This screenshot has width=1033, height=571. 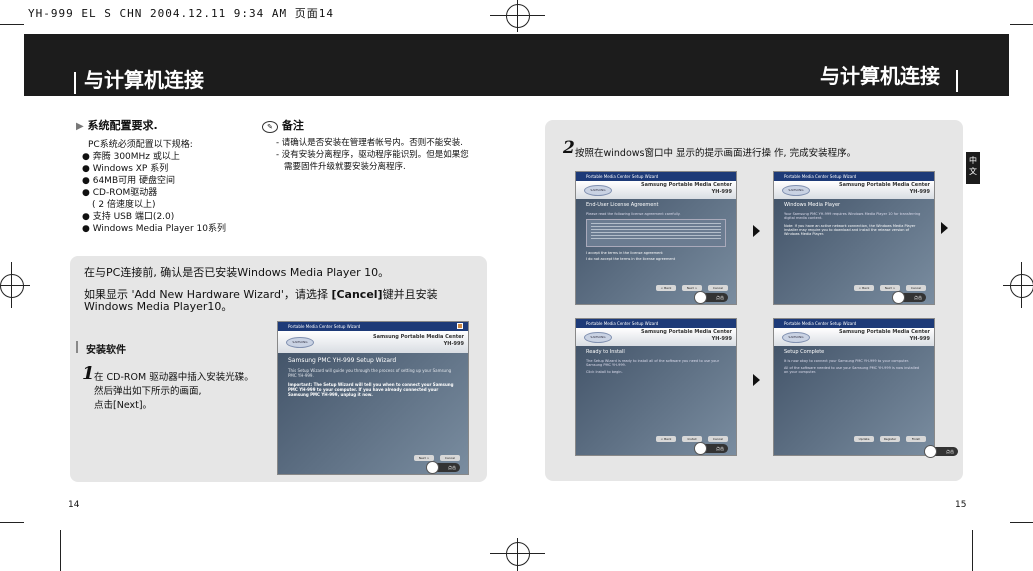 What do you see at coordinates (604, 372) in the screenshot?
I see `wizard-text: Click Install to begin.` at bounding box center [604, 372].